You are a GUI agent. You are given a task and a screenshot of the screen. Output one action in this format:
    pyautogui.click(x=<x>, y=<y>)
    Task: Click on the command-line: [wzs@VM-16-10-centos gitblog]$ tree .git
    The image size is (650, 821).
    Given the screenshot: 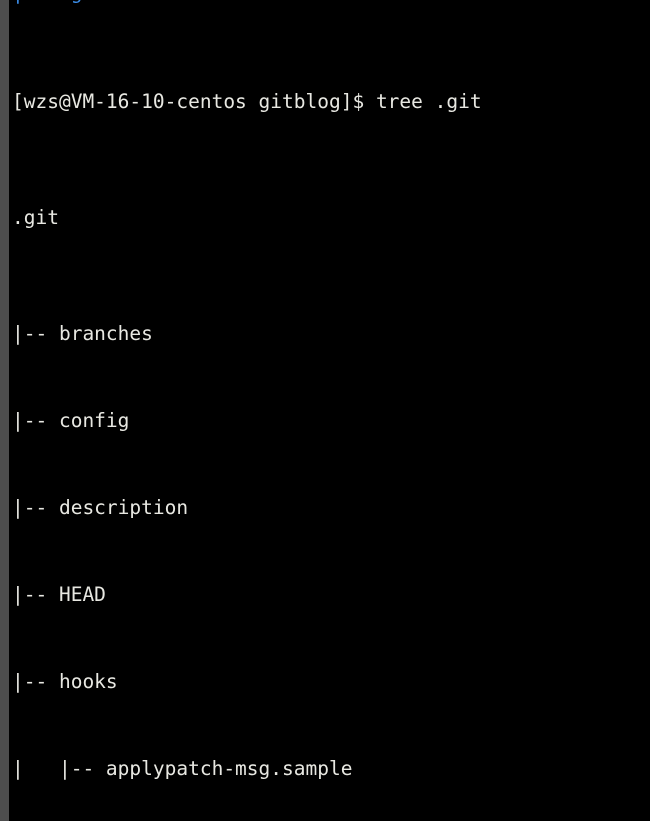 What is the action you would take?
    pyautogui.click(x=331, y=101)
    